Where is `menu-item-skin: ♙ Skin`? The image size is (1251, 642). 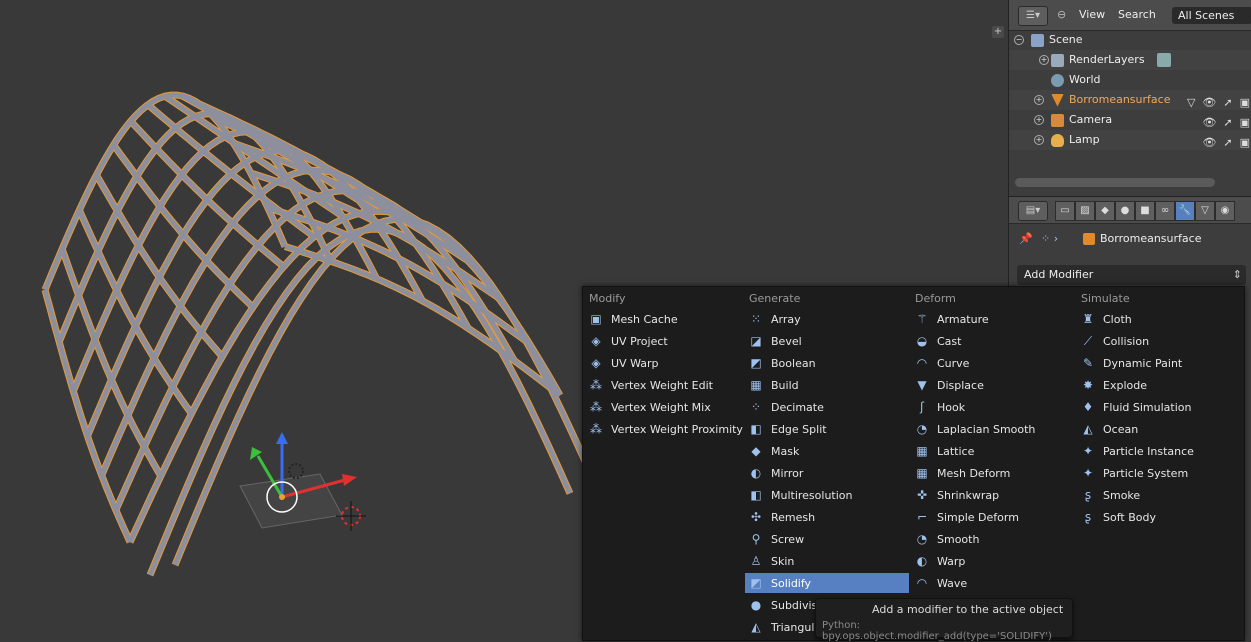
menu-item-skin: ♙ Skin is located at coordinates (827, 561).